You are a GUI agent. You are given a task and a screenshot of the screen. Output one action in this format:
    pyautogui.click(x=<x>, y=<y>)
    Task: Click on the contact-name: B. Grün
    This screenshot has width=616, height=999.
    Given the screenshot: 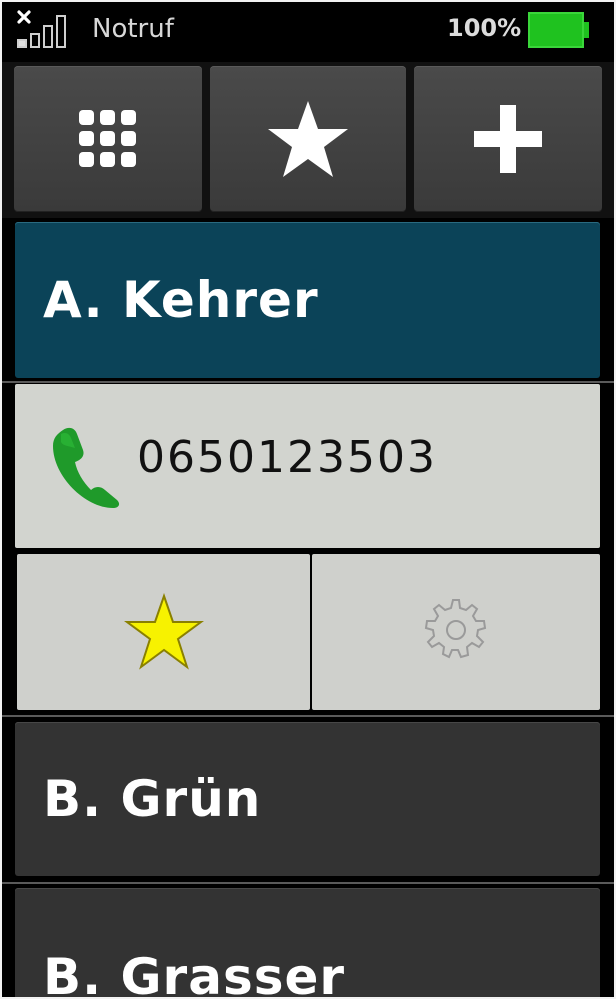 What is the action you would take?
    pyautogui.click(x=152, y=799)
    